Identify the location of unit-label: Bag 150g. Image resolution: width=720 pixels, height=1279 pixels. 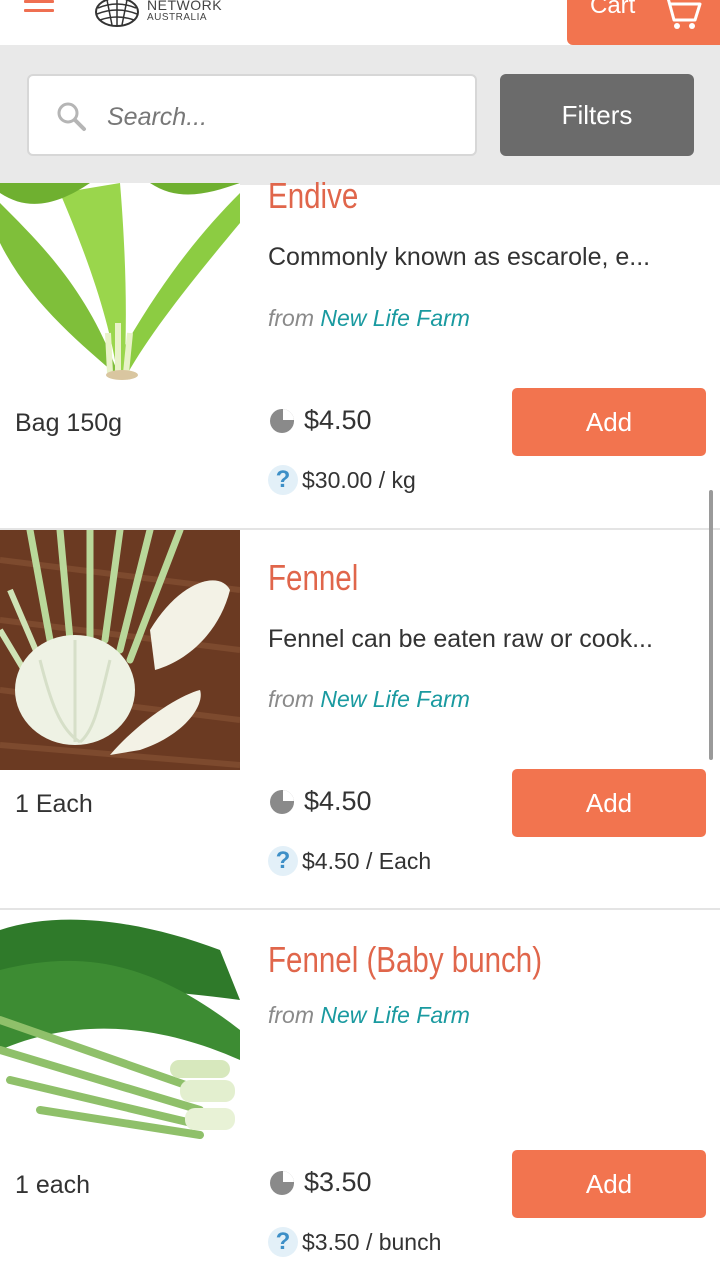
(69, 423).